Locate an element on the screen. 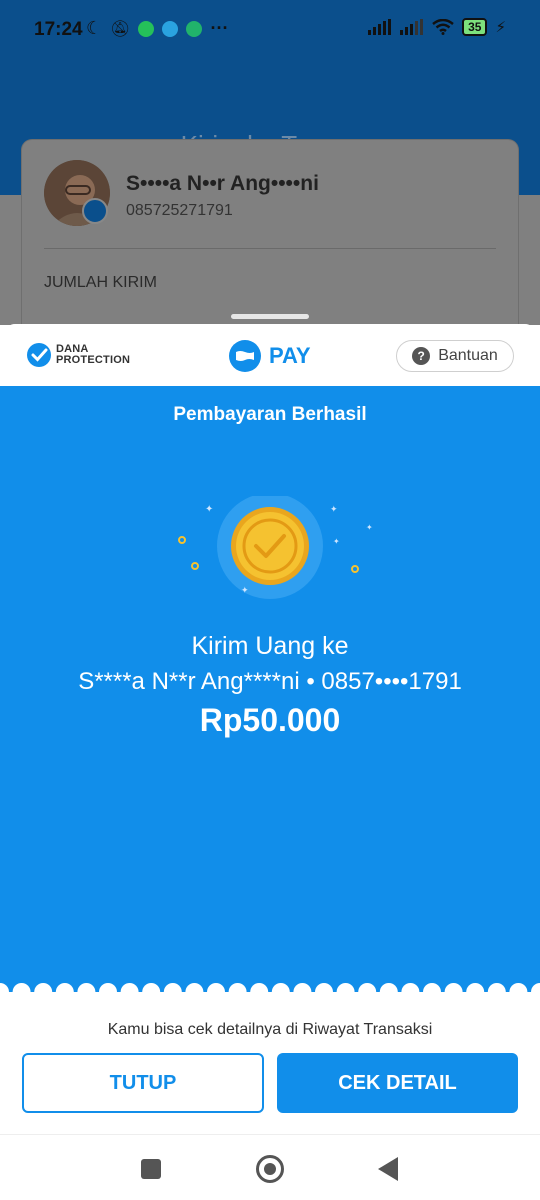 The width and height of the screenshot is (540, 1200). amount-label: JUMLAH KIRIM is located at coordinates (100, 282).